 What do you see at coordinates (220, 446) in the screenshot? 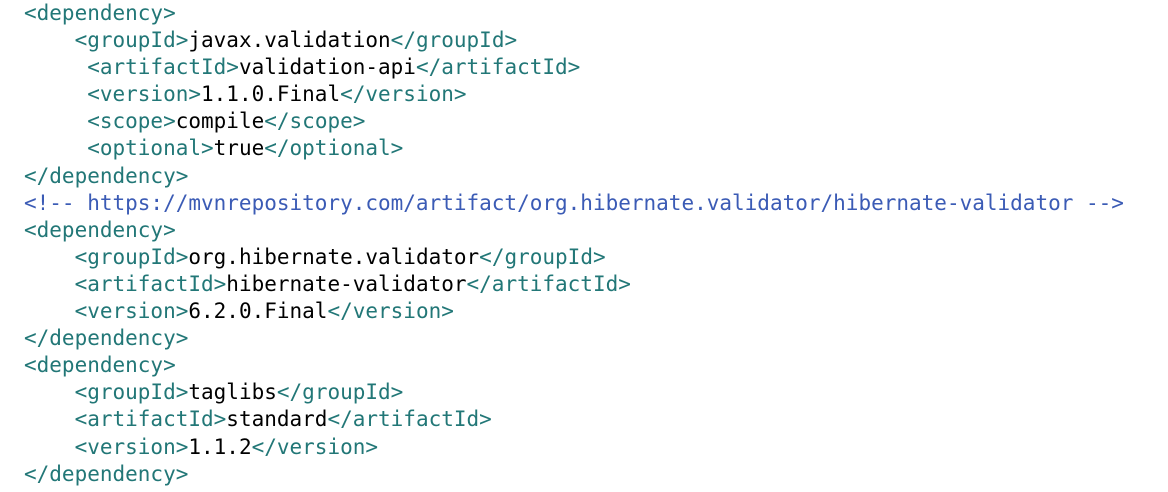
I see `xml-value: 1.1.2` at bounding box center [220, 446].